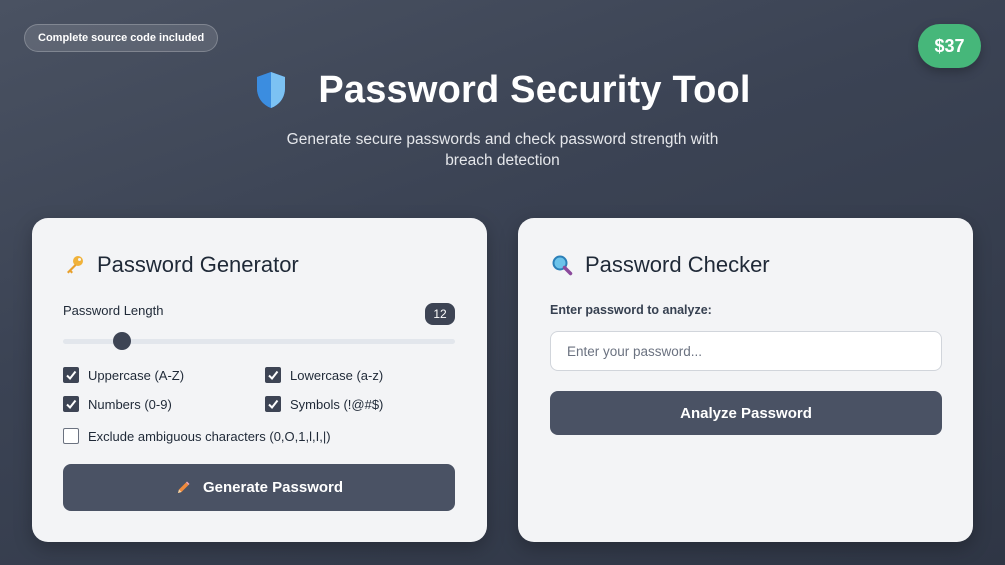 This screenshot has height=565, width=1005. Describe the element at coordinates (113, 310) in the screenshot. I see `length-label: Password Length` at that location.